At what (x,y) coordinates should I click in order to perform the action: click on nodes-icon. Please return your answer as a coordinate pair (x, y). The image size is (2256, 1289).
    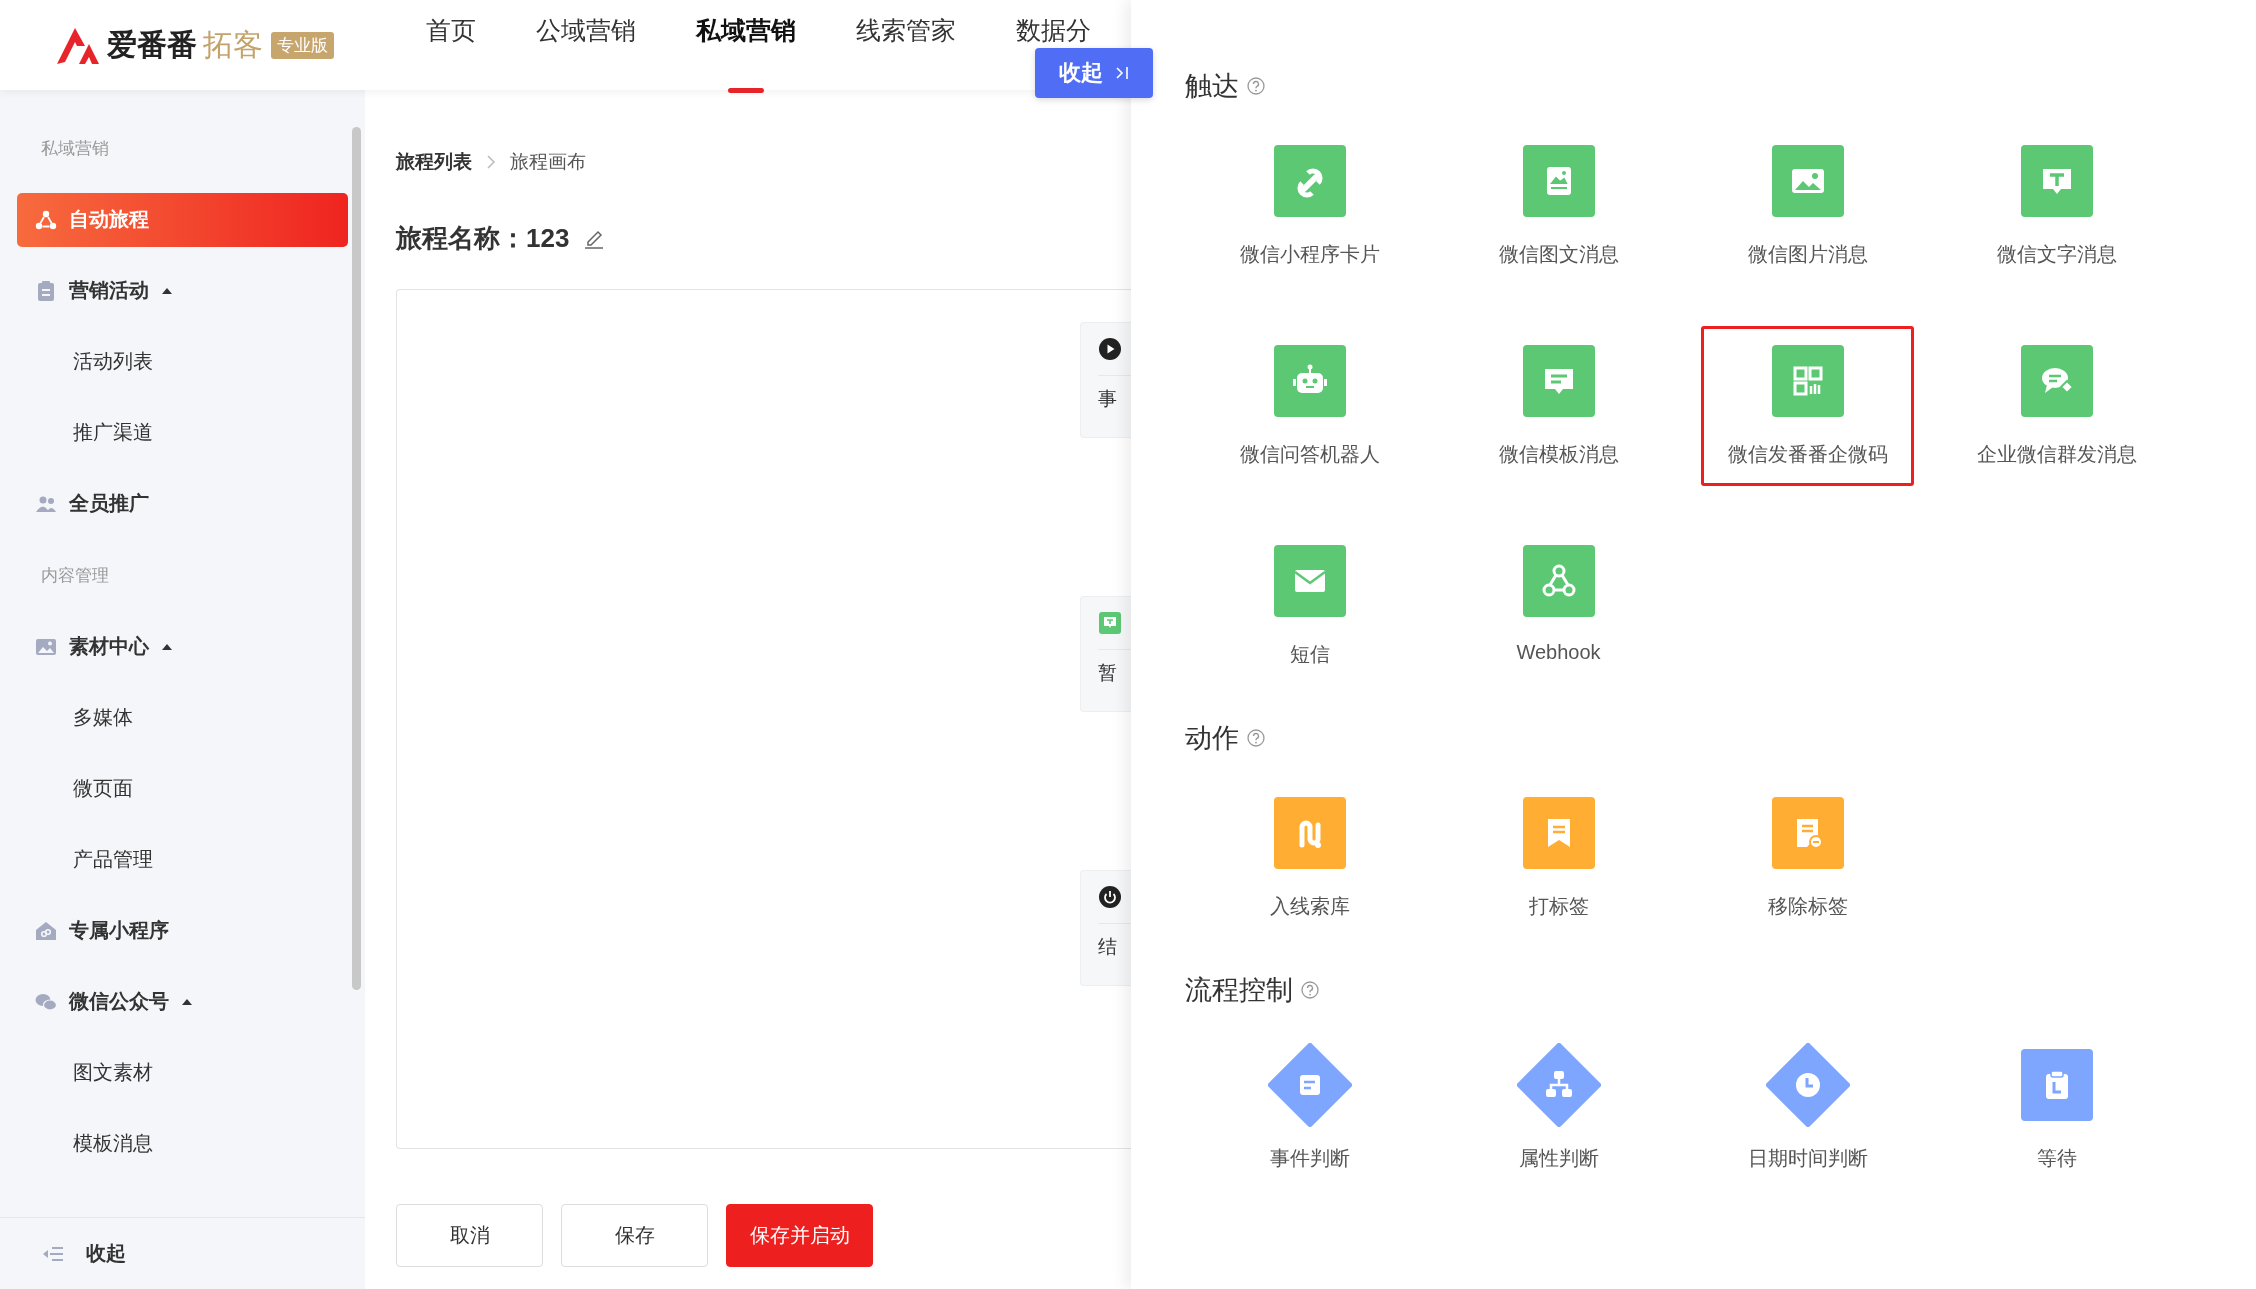
    Looking at the image, I should click on (46, 219).